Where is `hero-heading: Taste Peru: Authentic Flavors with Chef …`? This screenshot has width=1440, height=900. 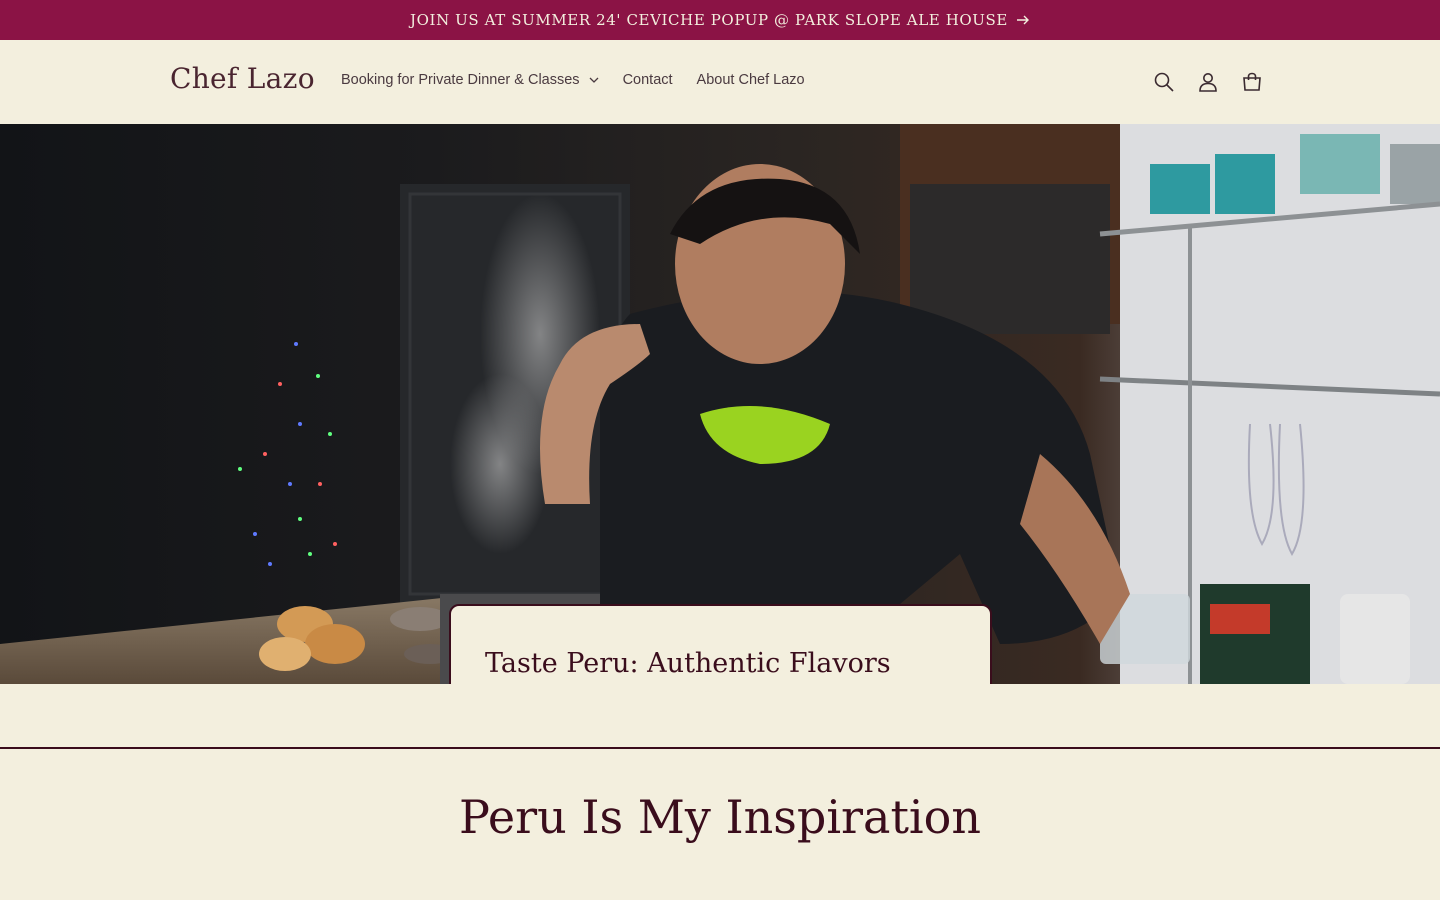
hero-heading: Taste Peru: Authentic Flavors with Chef … is located at coordinates (688, 663).